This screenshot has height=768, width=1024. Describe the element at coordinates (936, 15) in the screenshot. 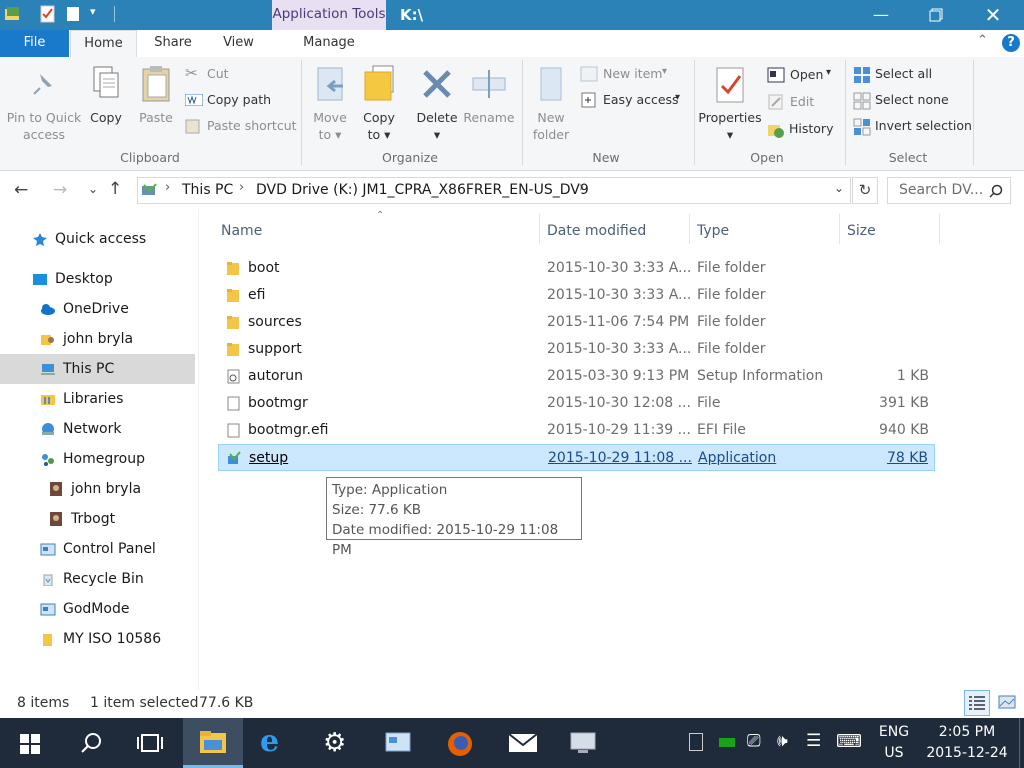

I see `maximize-button` at that location.